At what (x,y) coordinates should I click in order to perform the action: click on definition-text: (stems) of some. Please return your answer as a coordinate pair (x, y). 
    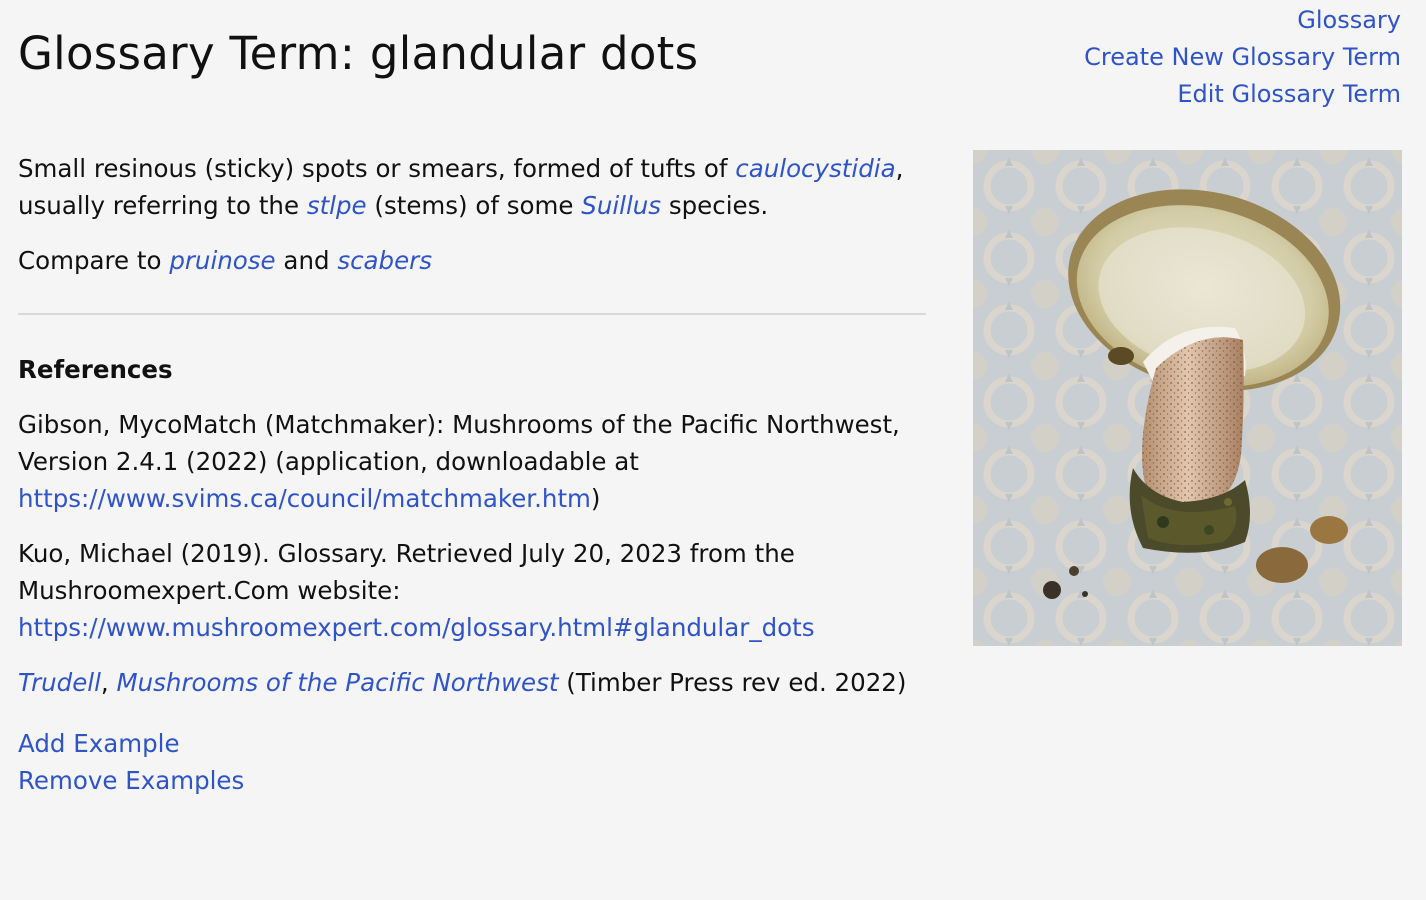
    Looking at the image, I should click on (474, 205).